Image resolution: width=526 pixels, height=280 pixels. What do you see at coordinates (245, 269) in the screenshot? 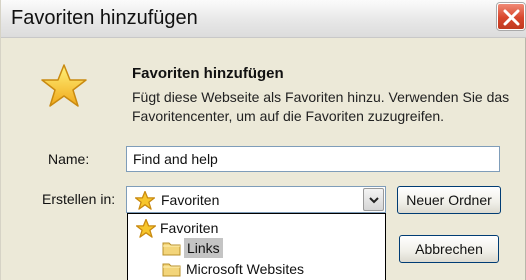
I see `list-item-label: Microsoft Websites` at bounding box center [245, 269].